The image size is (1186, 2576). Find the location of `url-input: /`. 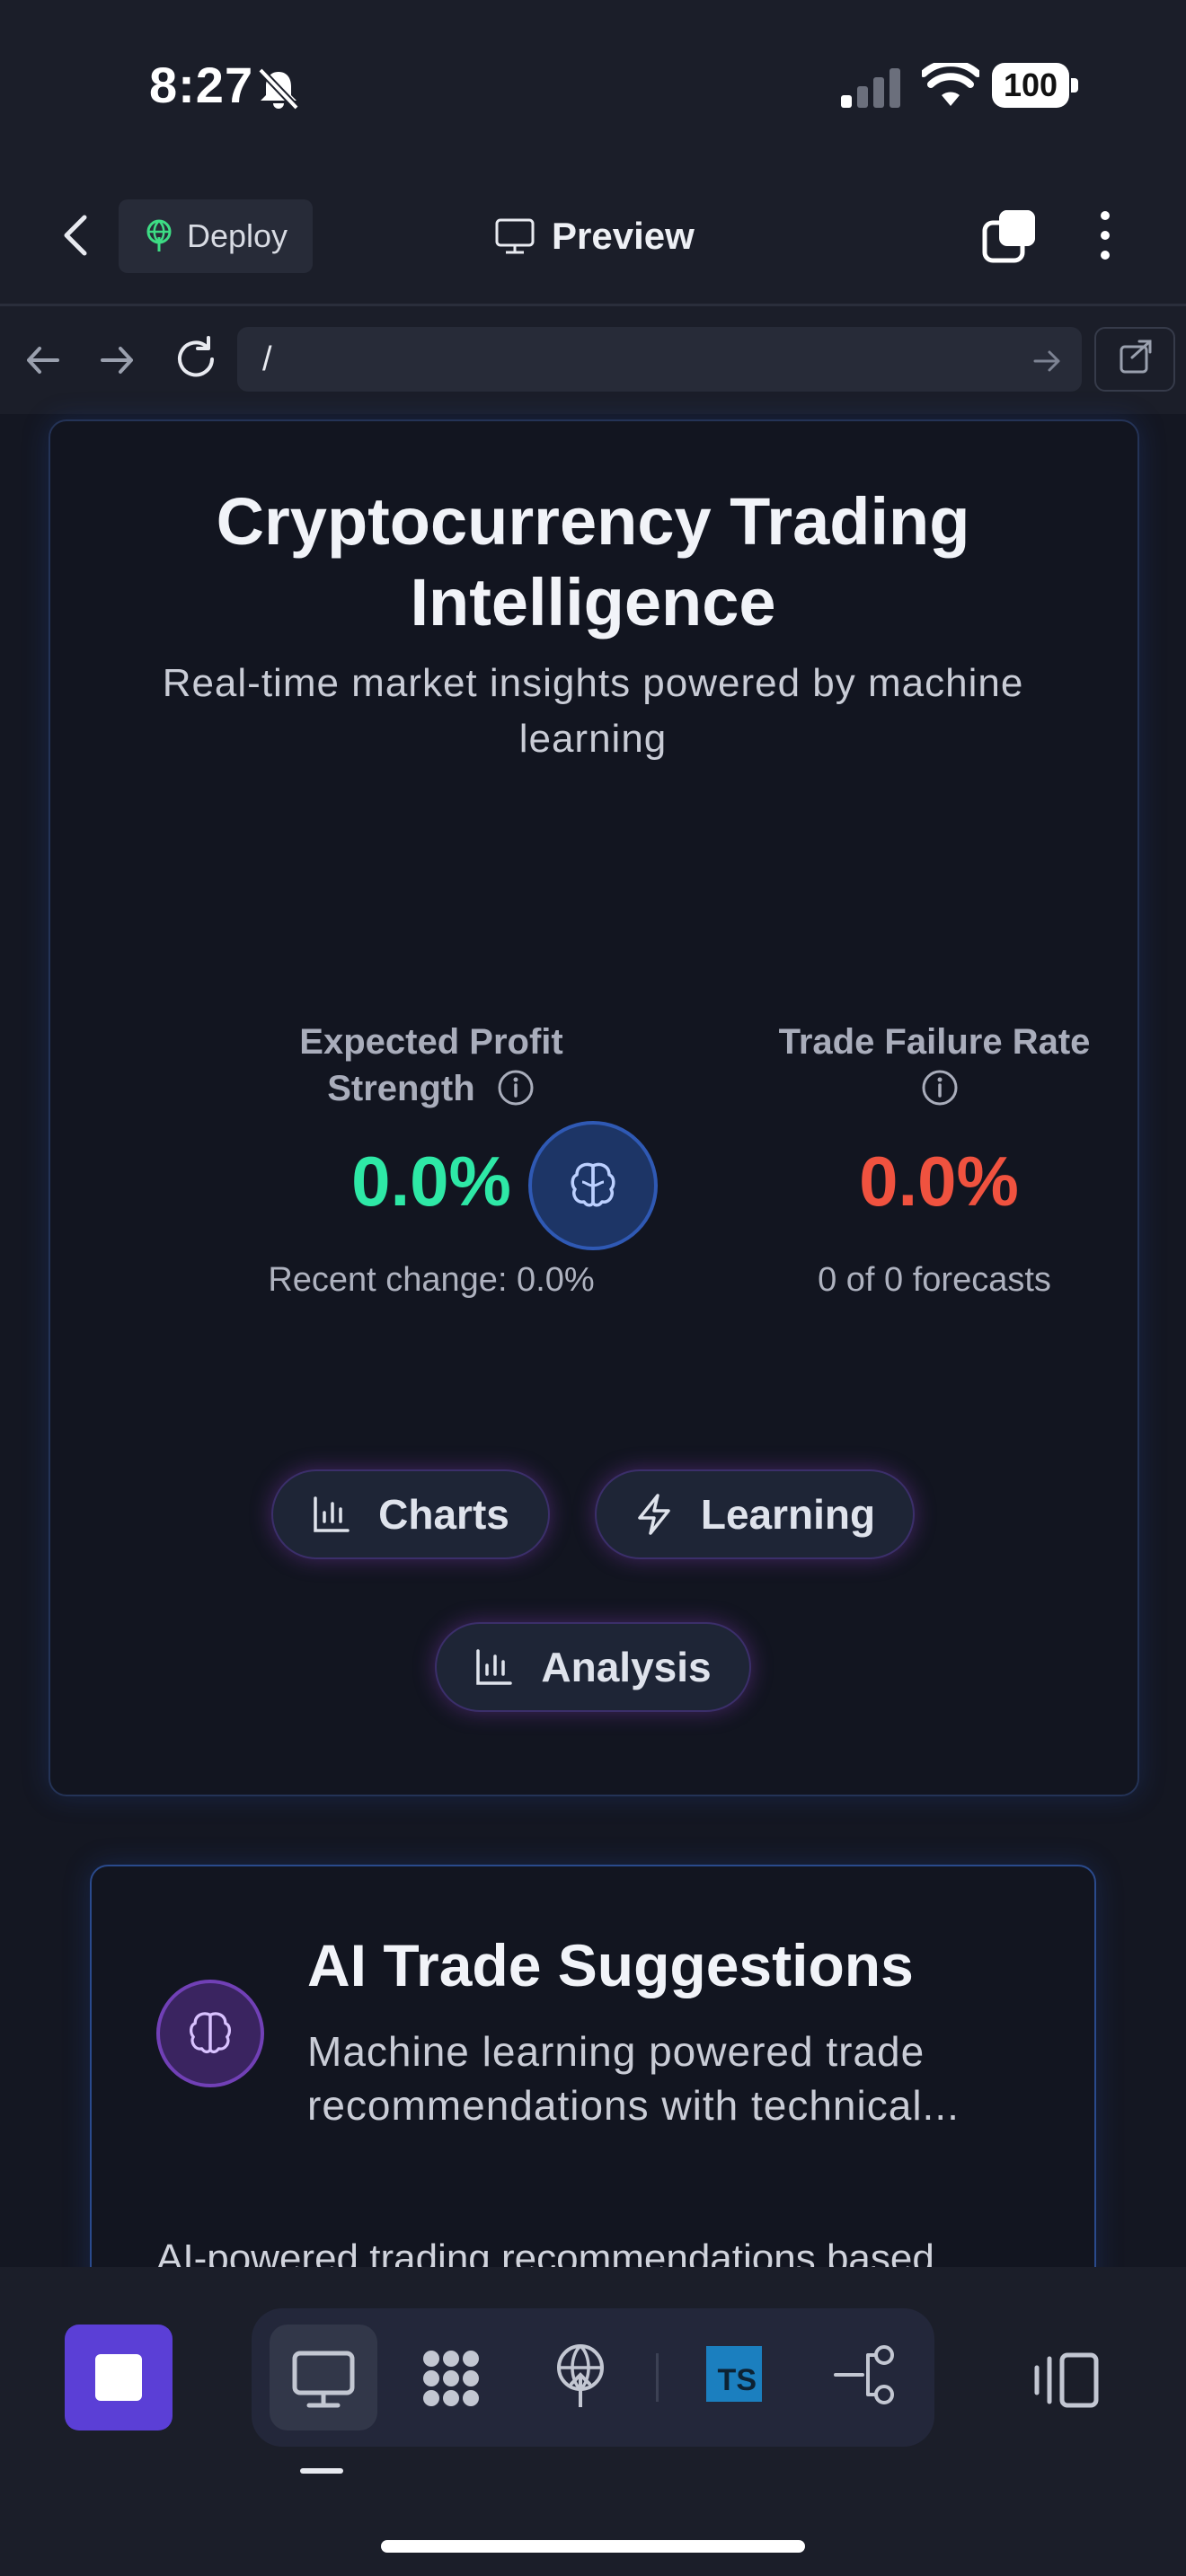

url-input: / is located at coordinates (659, 359).